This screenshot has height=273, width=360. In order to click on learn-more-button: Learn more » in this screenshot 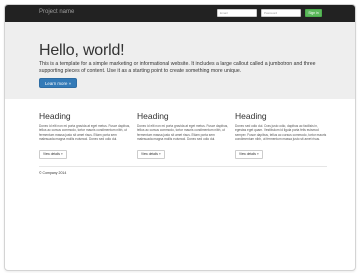, I will do `click(58, 83)`.